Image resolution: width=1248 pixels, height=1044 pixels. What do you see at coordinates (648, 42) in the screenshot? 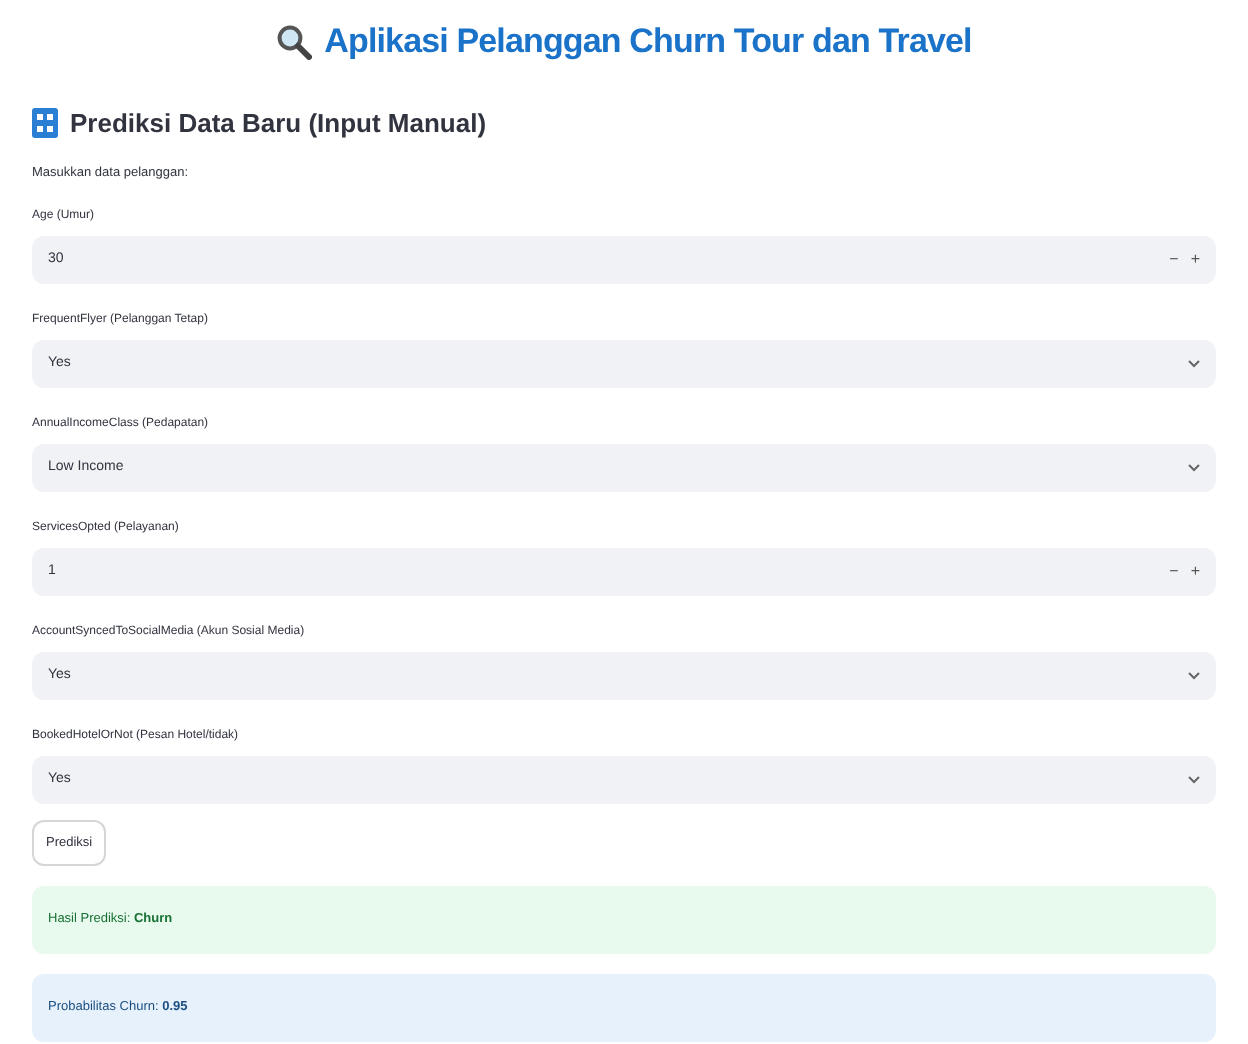
I see `page-title: Aplikasi Pelanggan Churn Tour dan Travel` at bounding box center [648, 42].